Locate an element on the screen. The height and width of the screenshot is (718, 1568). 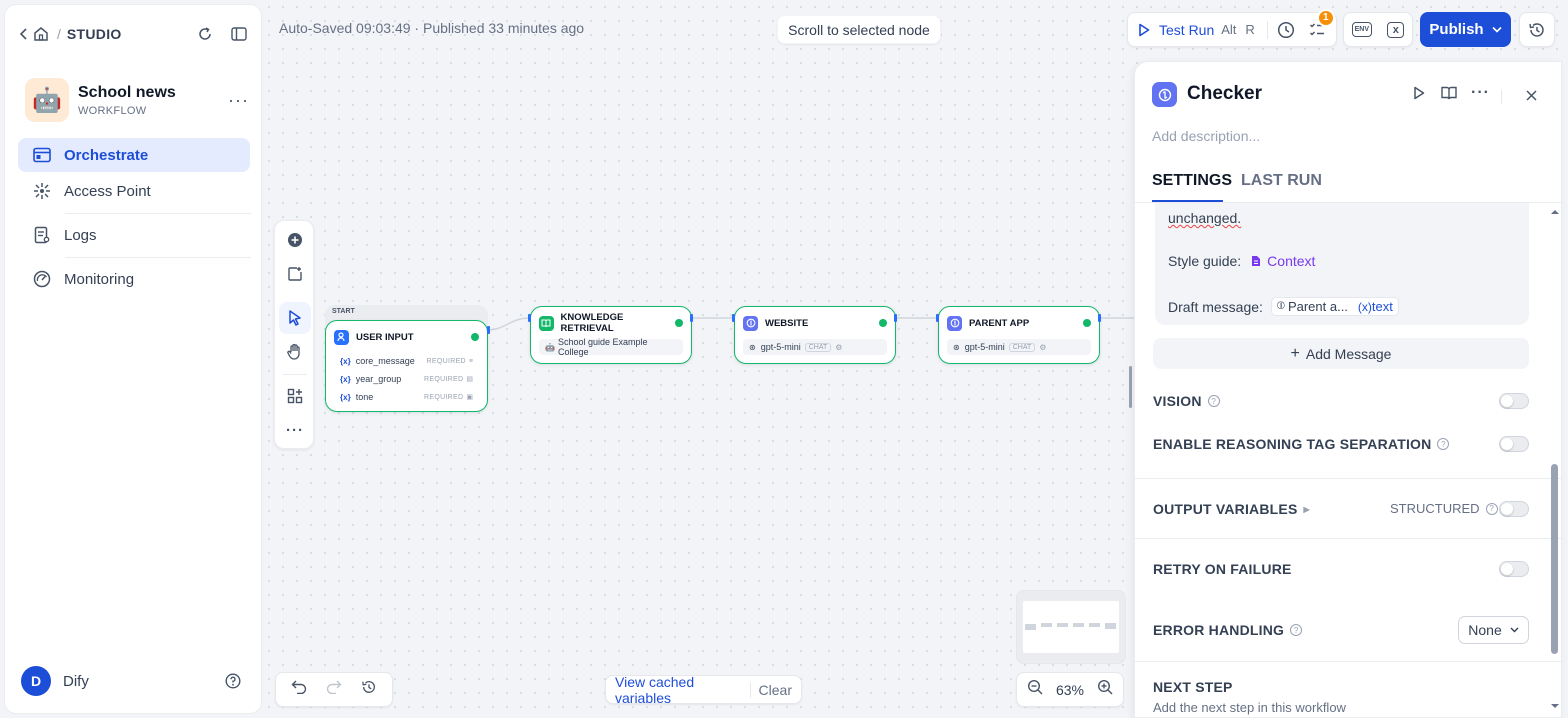
scrollbar-thumb is located at coordinates (1554, 559).